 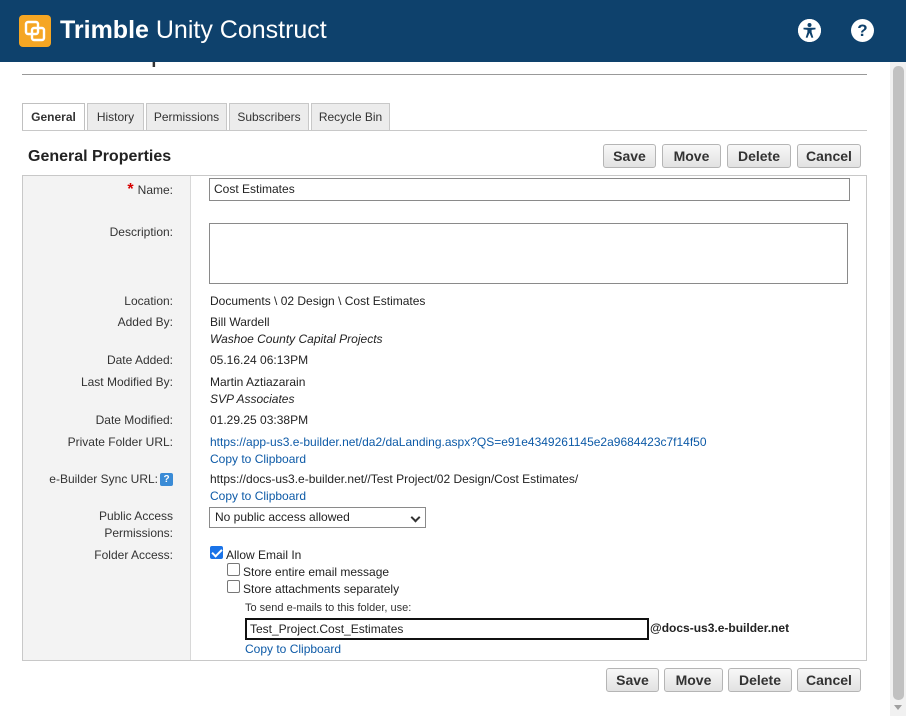 What do you see at coordinates (350, 116) in the screenshot?
I see `tab-recycle-bin: Recycle Bin` at bounding box center [350, 116].